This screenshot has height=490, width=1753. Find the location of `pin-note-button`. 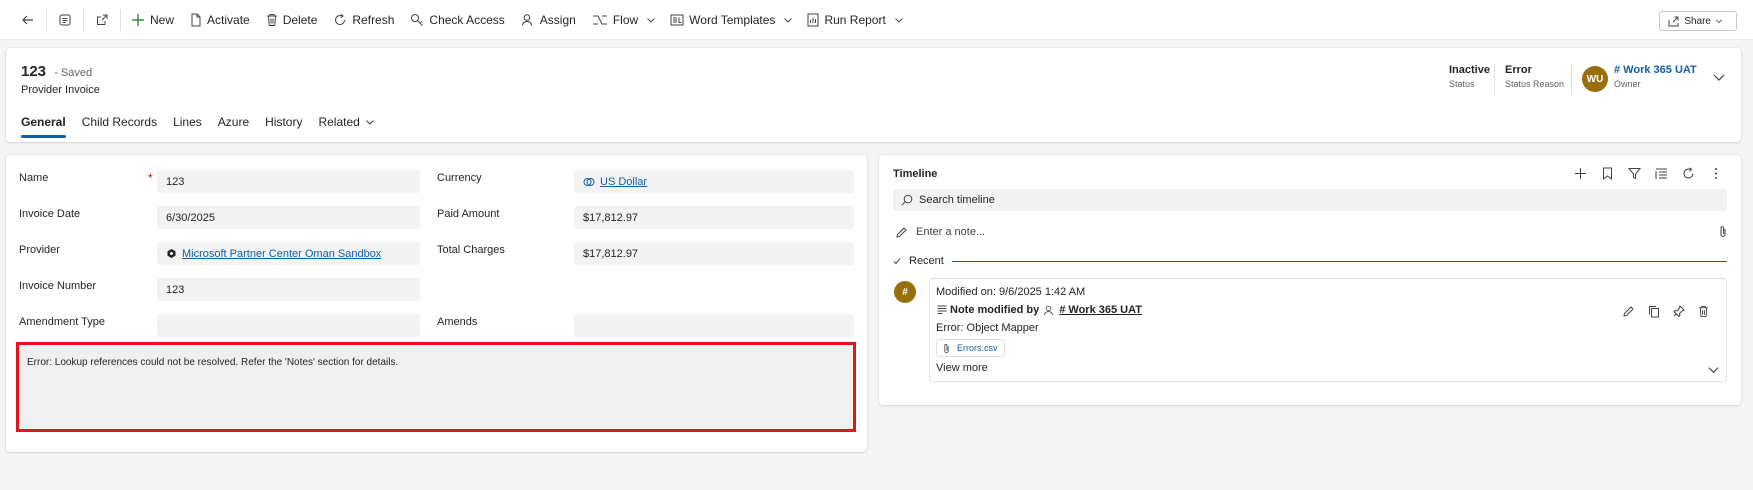

pin-note-button is located at coordinates (1678, 311).